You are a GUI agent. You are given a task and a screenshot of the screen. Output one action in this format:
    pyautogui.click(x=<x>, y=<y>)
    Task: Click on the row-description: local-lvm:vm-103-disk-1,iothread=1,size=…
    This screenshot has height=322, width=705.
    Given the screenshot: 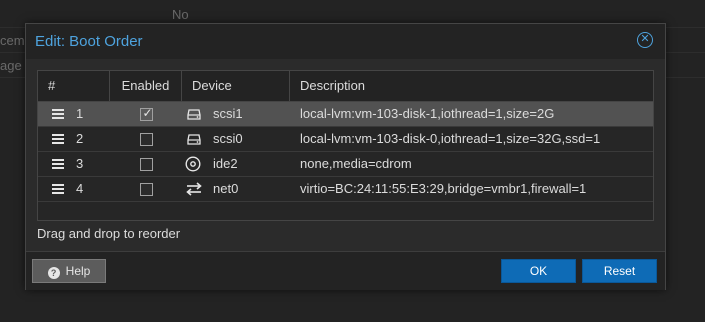 What is the action you would take?
    pyautogui.click(x=427, y=113)
    